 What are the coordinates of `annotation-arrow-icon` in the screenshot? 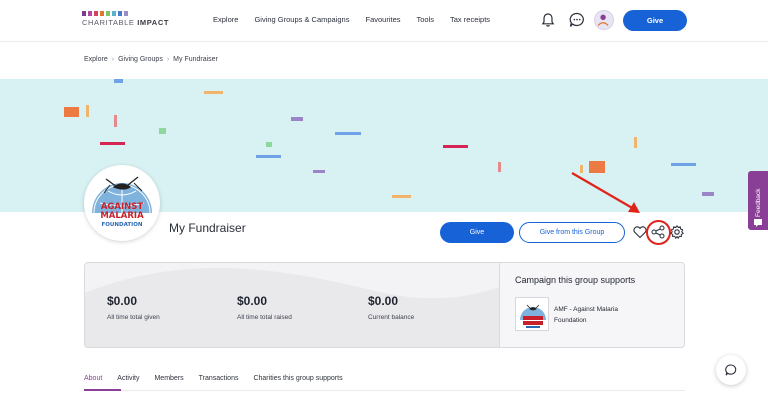 It's located at (605, 192).